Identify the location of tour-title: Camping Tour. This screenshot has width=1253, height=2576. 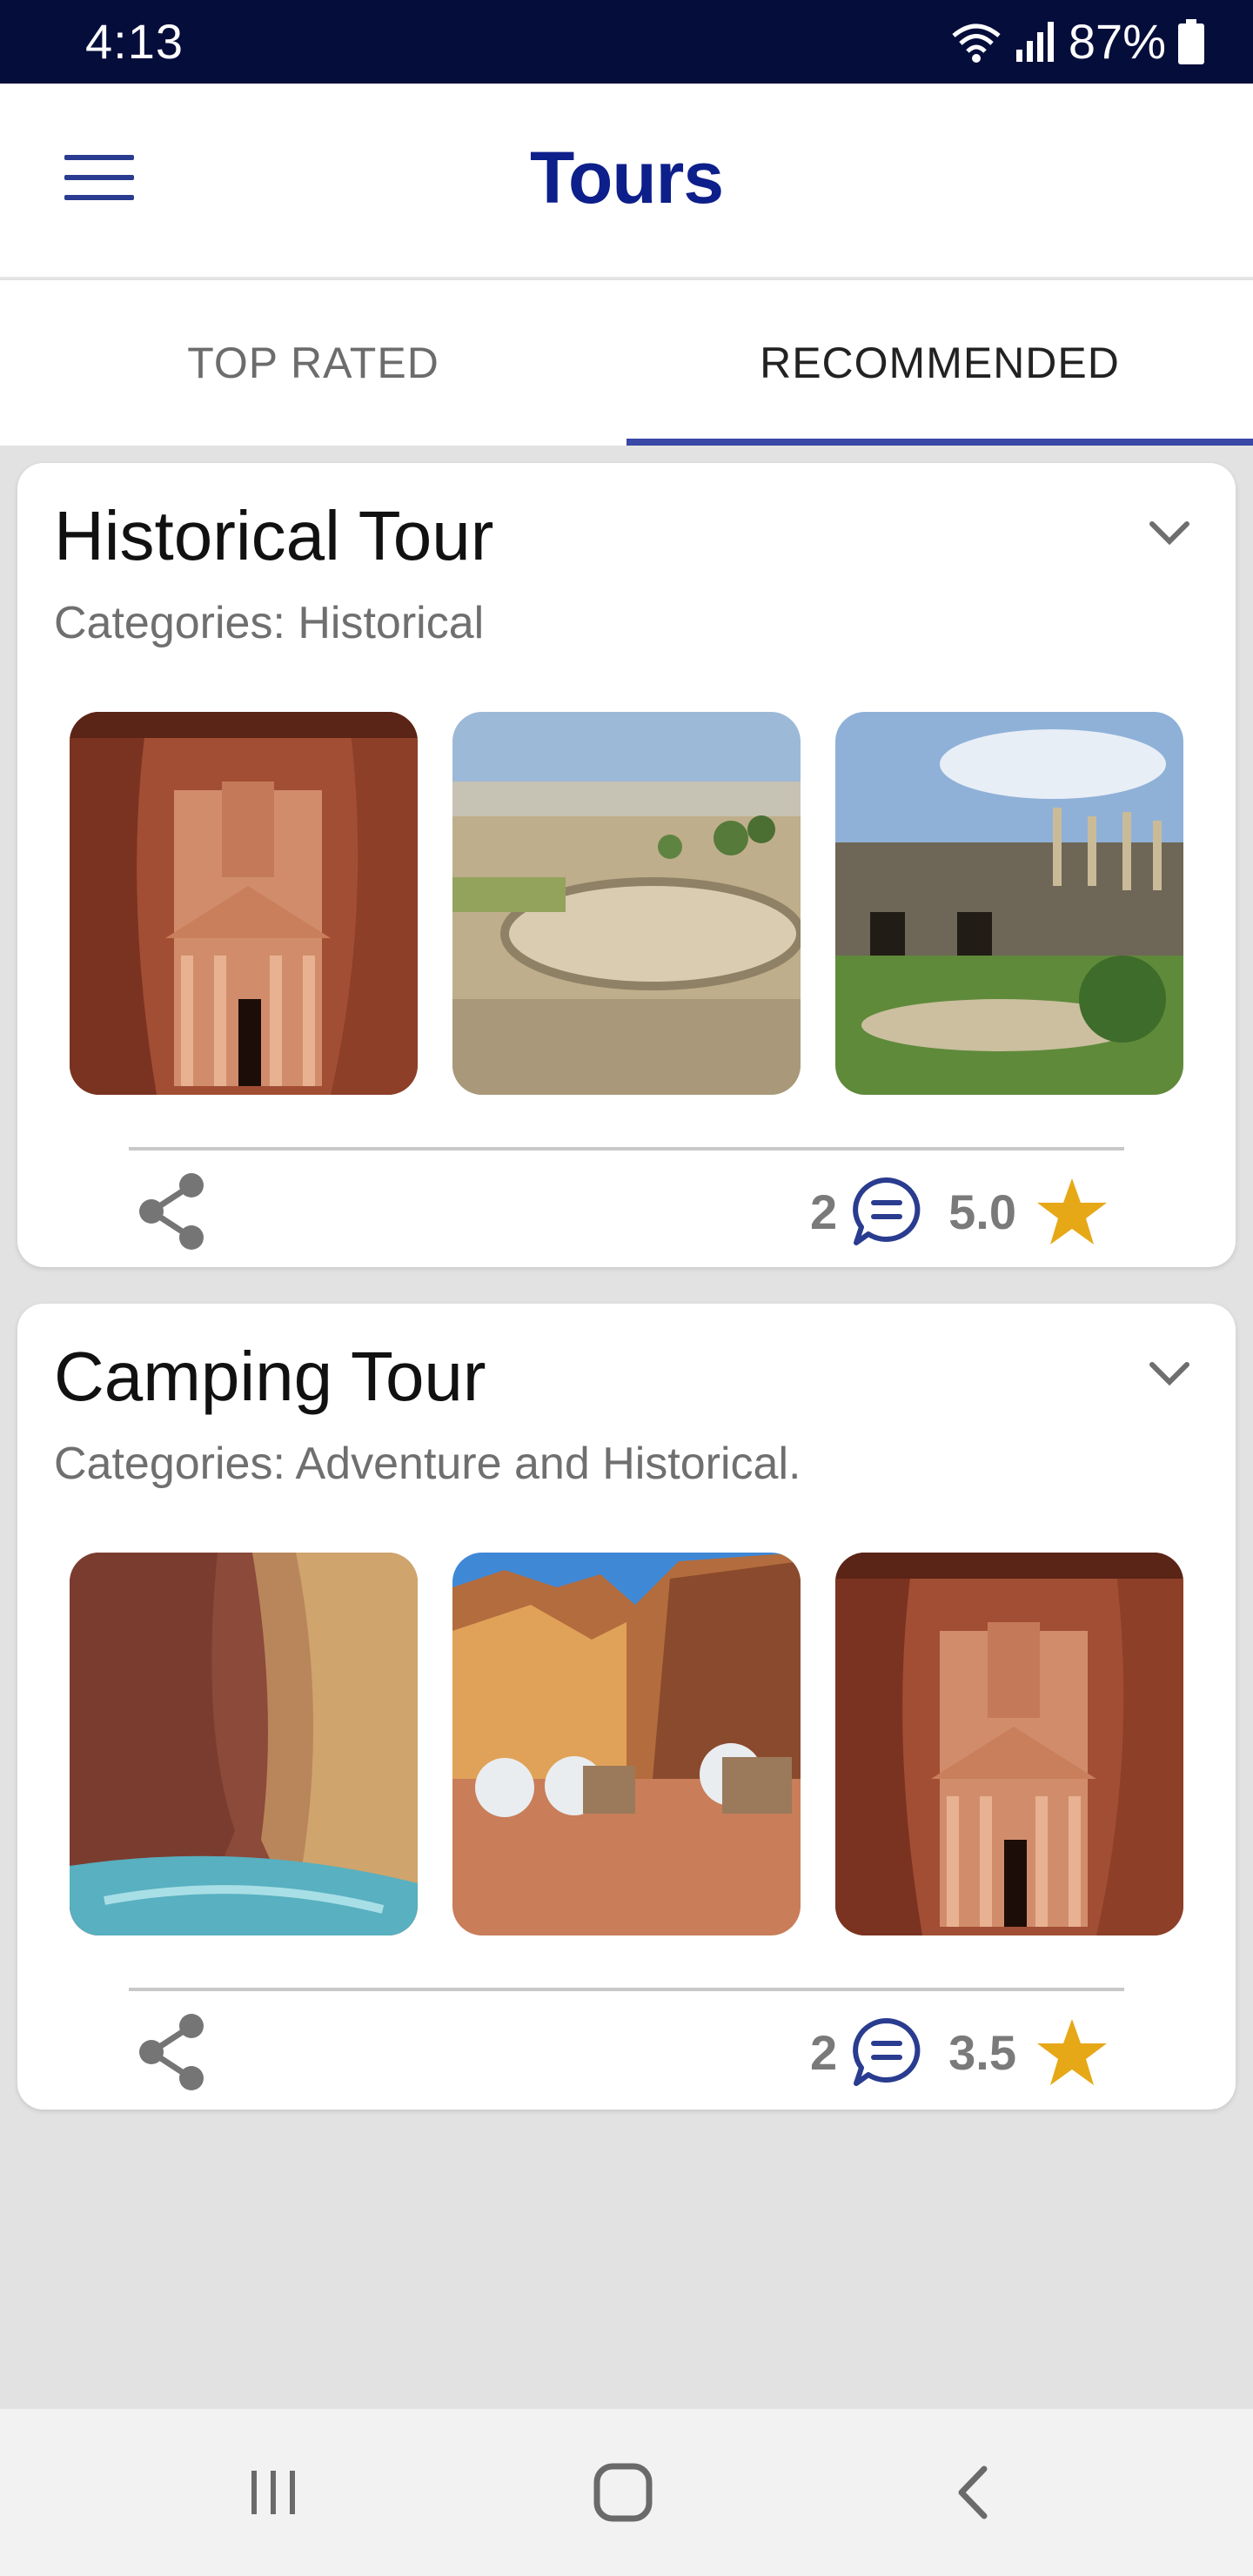
(270, 1376).